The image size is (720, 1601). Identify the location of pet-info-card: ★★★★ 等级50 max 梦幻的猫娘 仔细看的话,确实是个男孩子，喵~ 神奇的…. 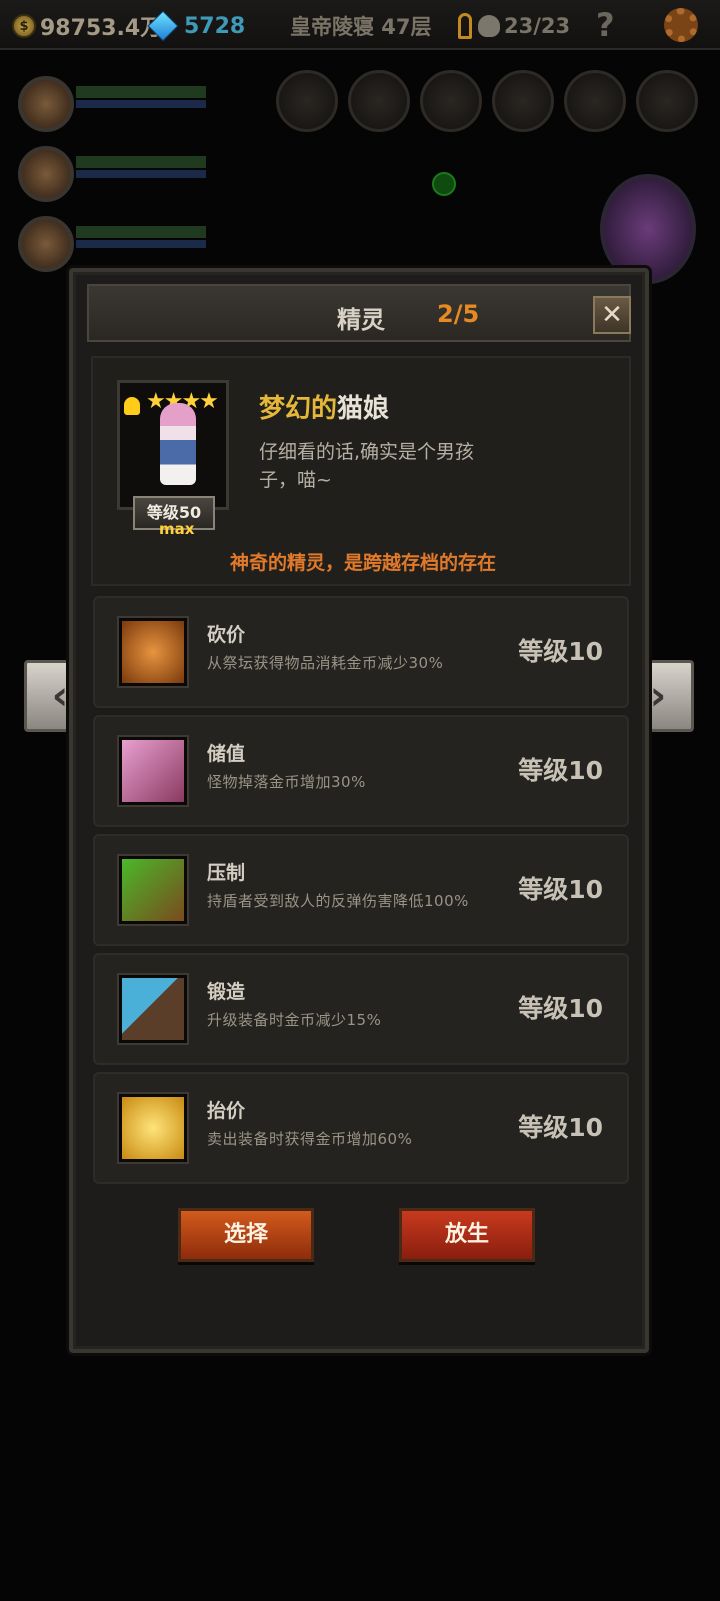
(361, 471).